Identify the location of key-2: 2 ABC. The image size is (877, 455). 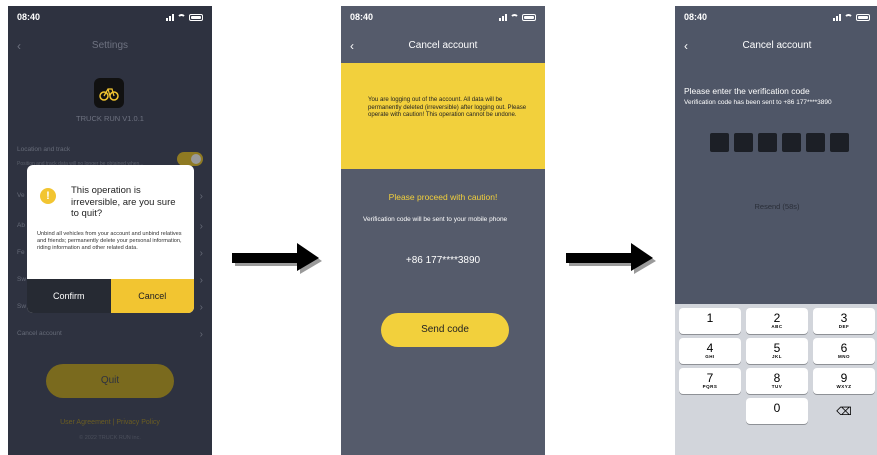
(777, 321).